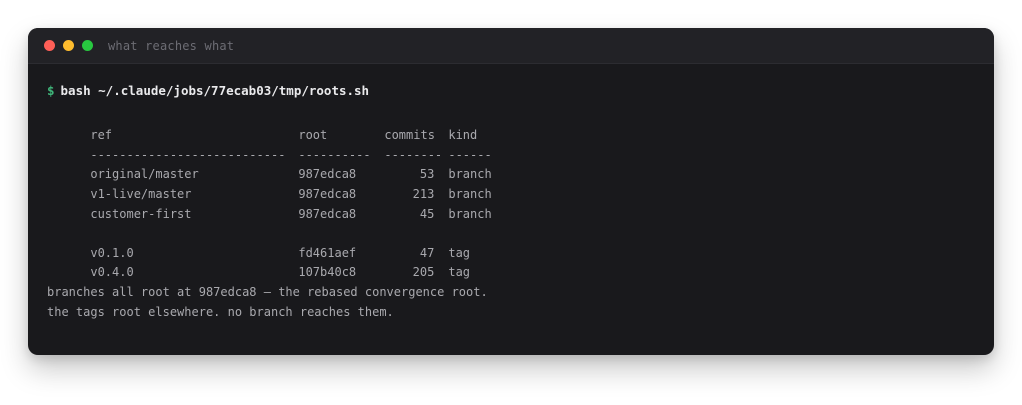 The width and height of the screenshot is (1022, 405). What do you see at coordinates (68, 45) in the screenshot?
I see `minimize-window-button` at bounding box center [68, 45].